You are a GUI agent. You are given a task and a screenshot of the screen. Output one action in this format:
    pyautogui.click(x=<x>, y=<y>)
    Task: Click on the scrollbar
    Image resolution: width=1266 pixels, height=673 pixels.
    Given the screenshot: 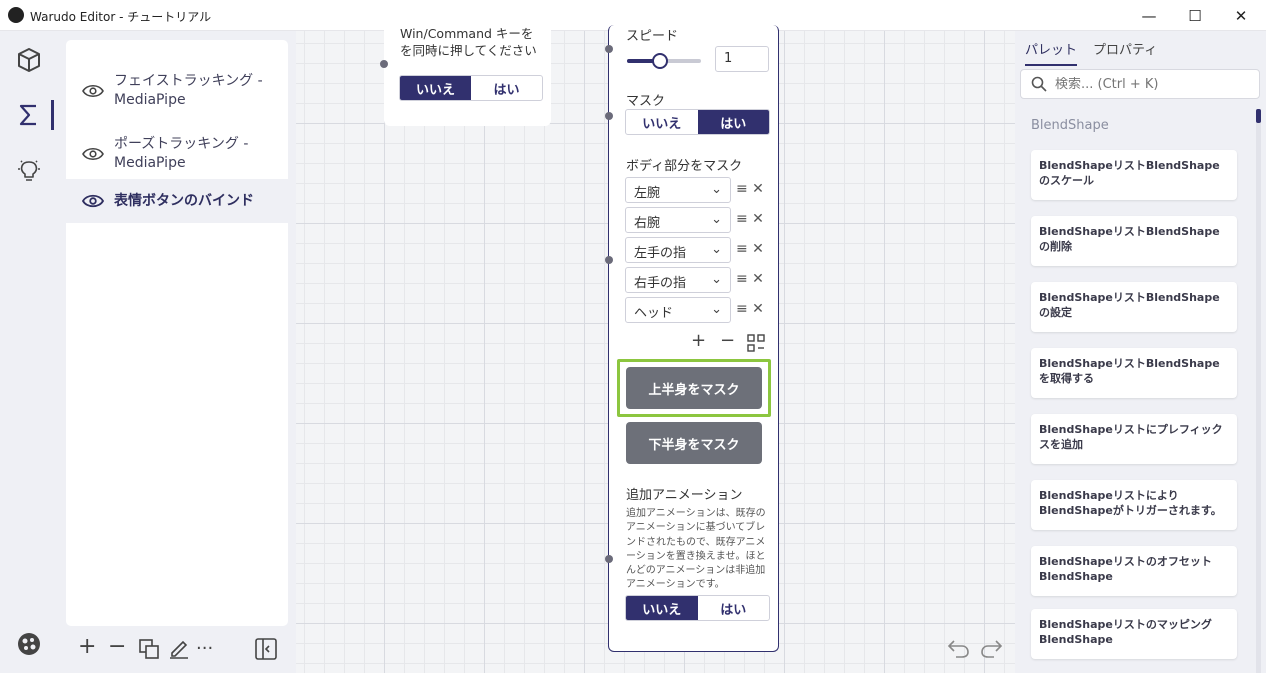 What is the action you would take?
    pyautogui.click(x=1258, y=391)
    